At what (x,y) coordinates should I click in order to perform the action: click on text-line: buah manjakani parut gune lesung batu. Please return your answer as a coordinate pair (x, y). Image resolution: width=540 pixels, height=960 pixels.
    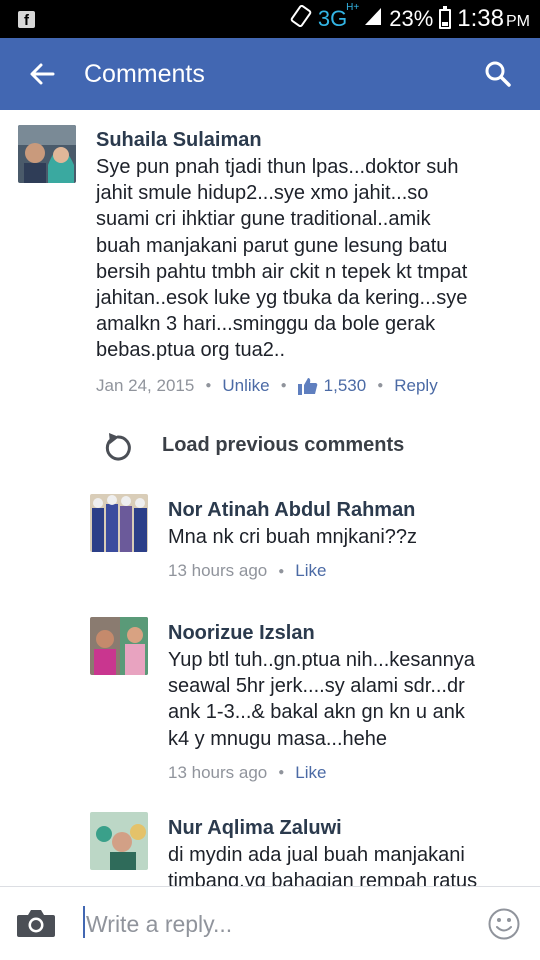
    Looking at the image, I should click on (272, 245).